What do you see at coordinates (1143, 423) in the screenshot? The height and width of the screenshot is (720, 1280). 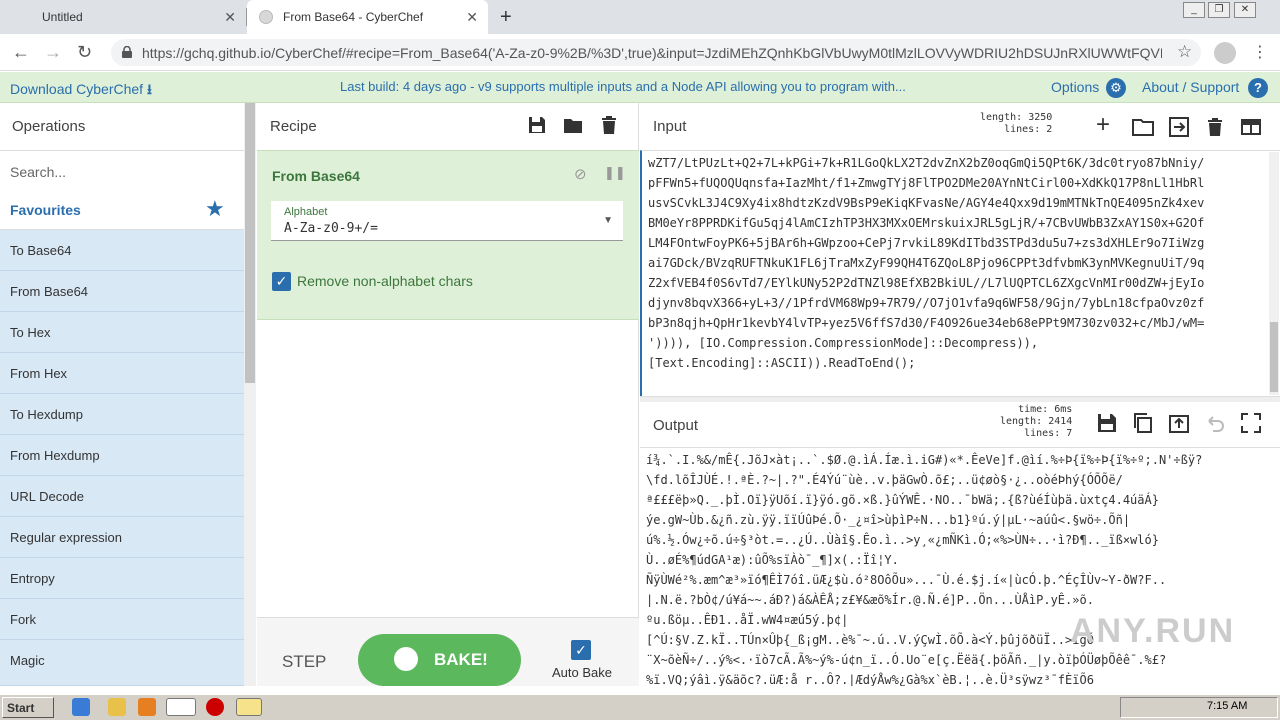 I see `copy-icon` at bounding box center [1143, 423].